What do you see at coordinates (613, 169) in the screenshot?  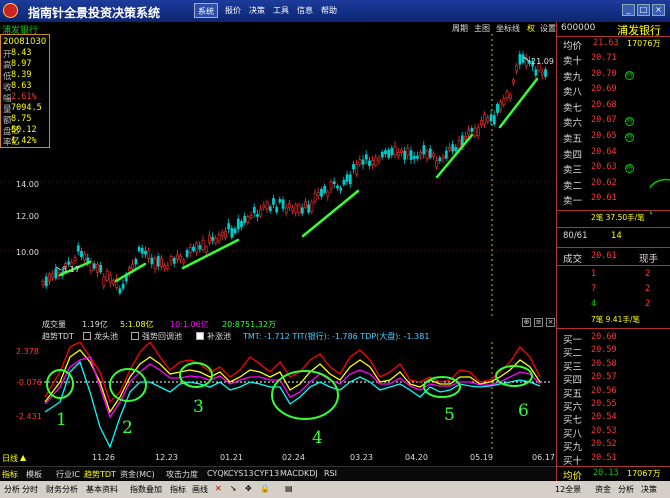 I see `ask-level-row: 卖三 20.63 特` at bounding box center [613, 169].